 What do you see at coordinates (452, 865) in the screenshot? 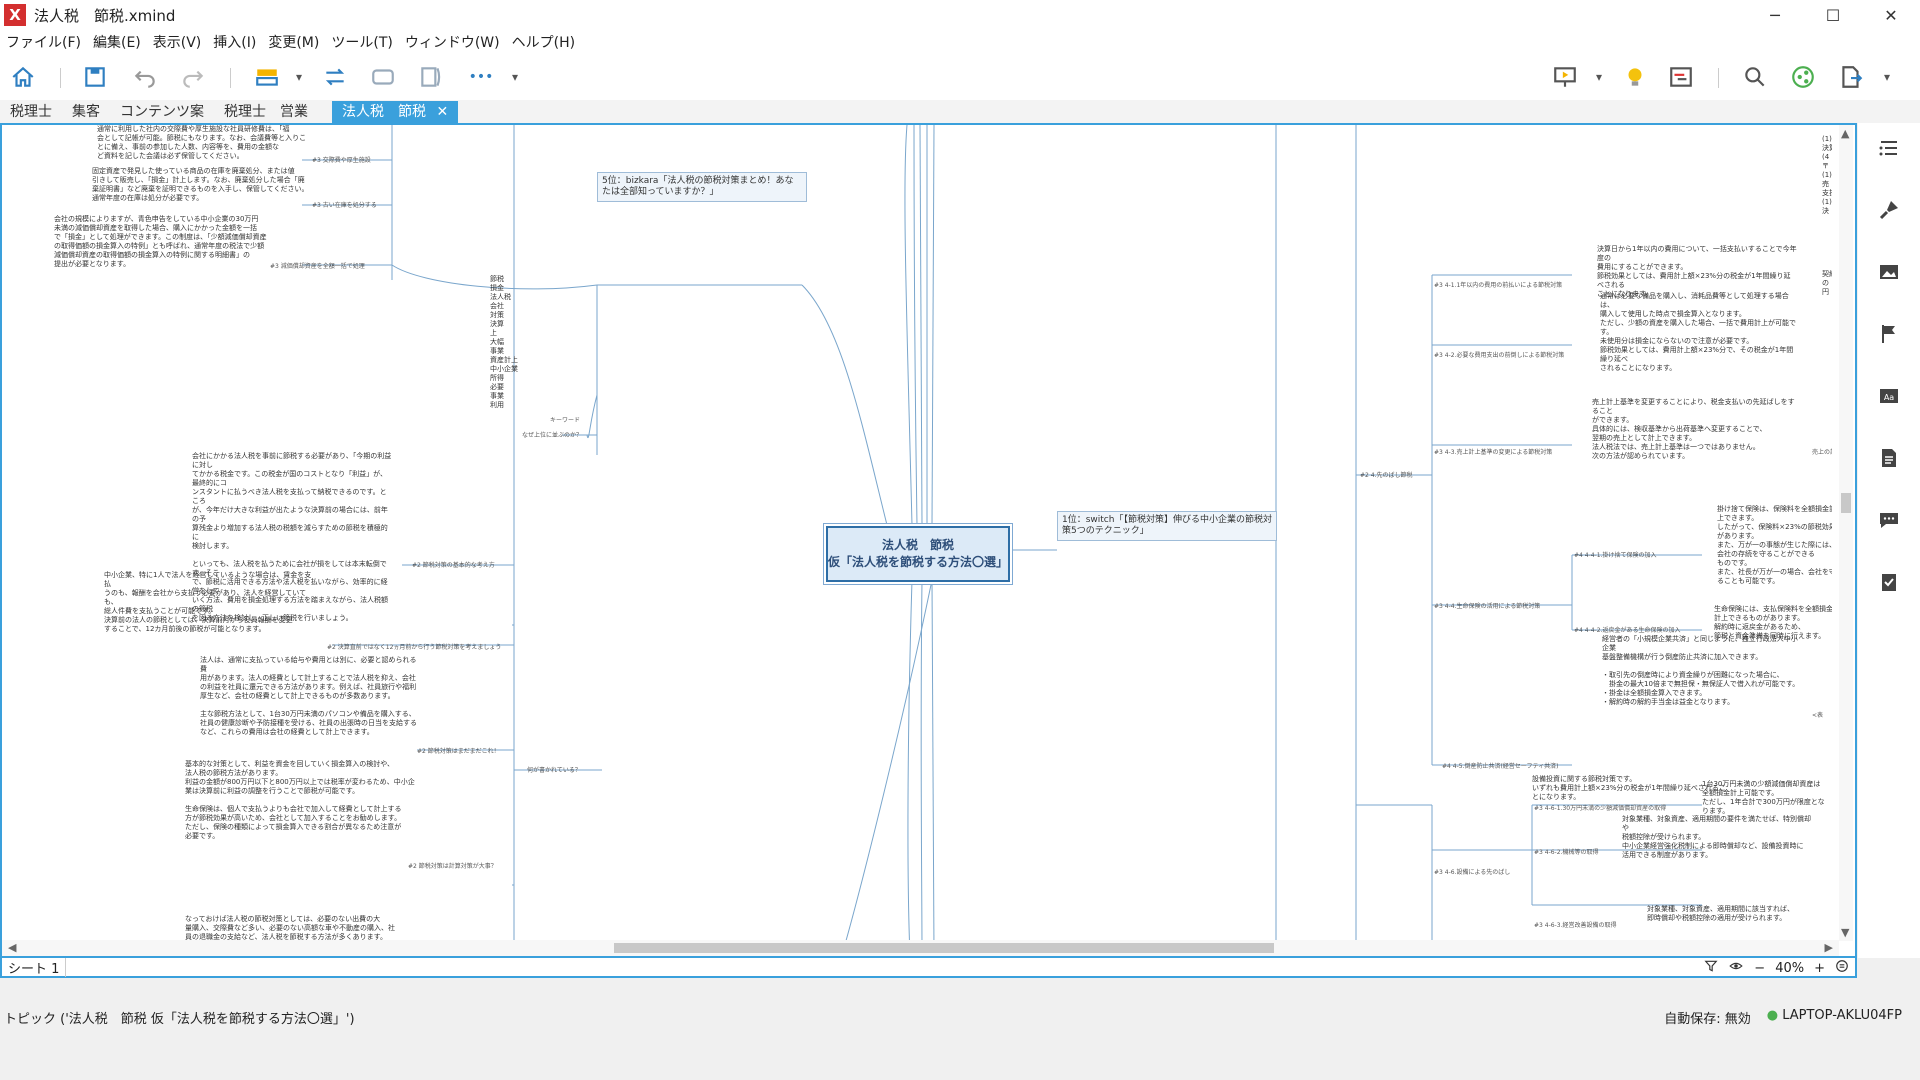
I see `leaf-calc-measures: #2 節税対策は計算対策が大事？` at bounding box center [452, 865].